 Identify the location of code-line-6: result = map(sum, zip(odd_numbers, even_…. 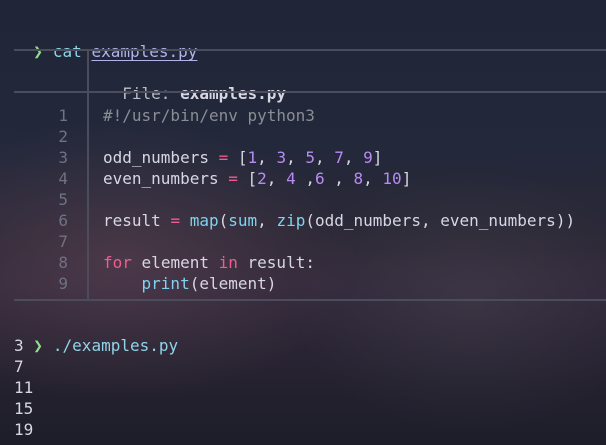
(339, 220).